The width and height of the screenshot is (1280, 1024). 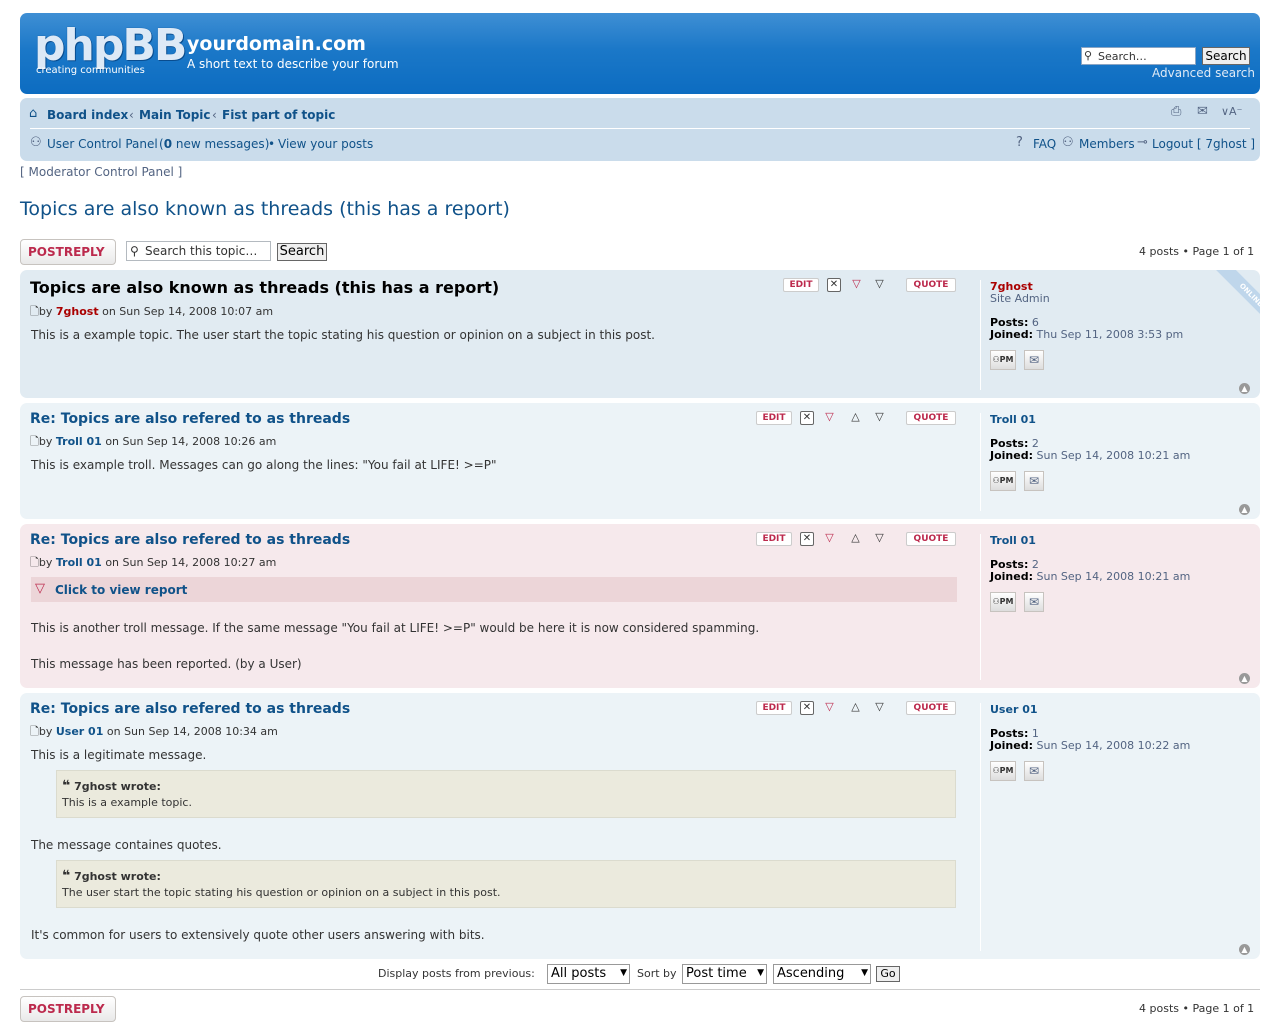 I want to click on home-icon: ⌂, so click(x=33, y=113).